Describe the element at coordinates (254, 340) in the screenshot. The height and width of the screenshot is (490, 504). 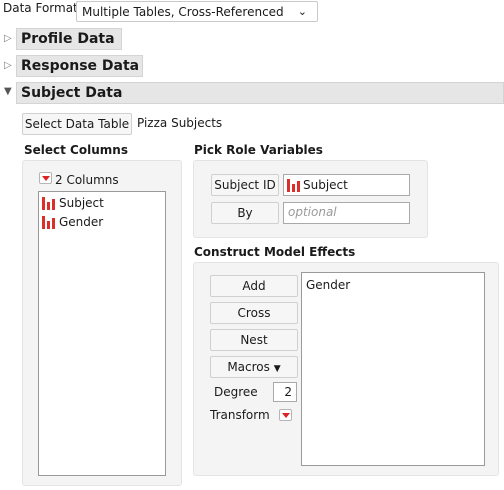
I see `nest-button: Nest` at that location.